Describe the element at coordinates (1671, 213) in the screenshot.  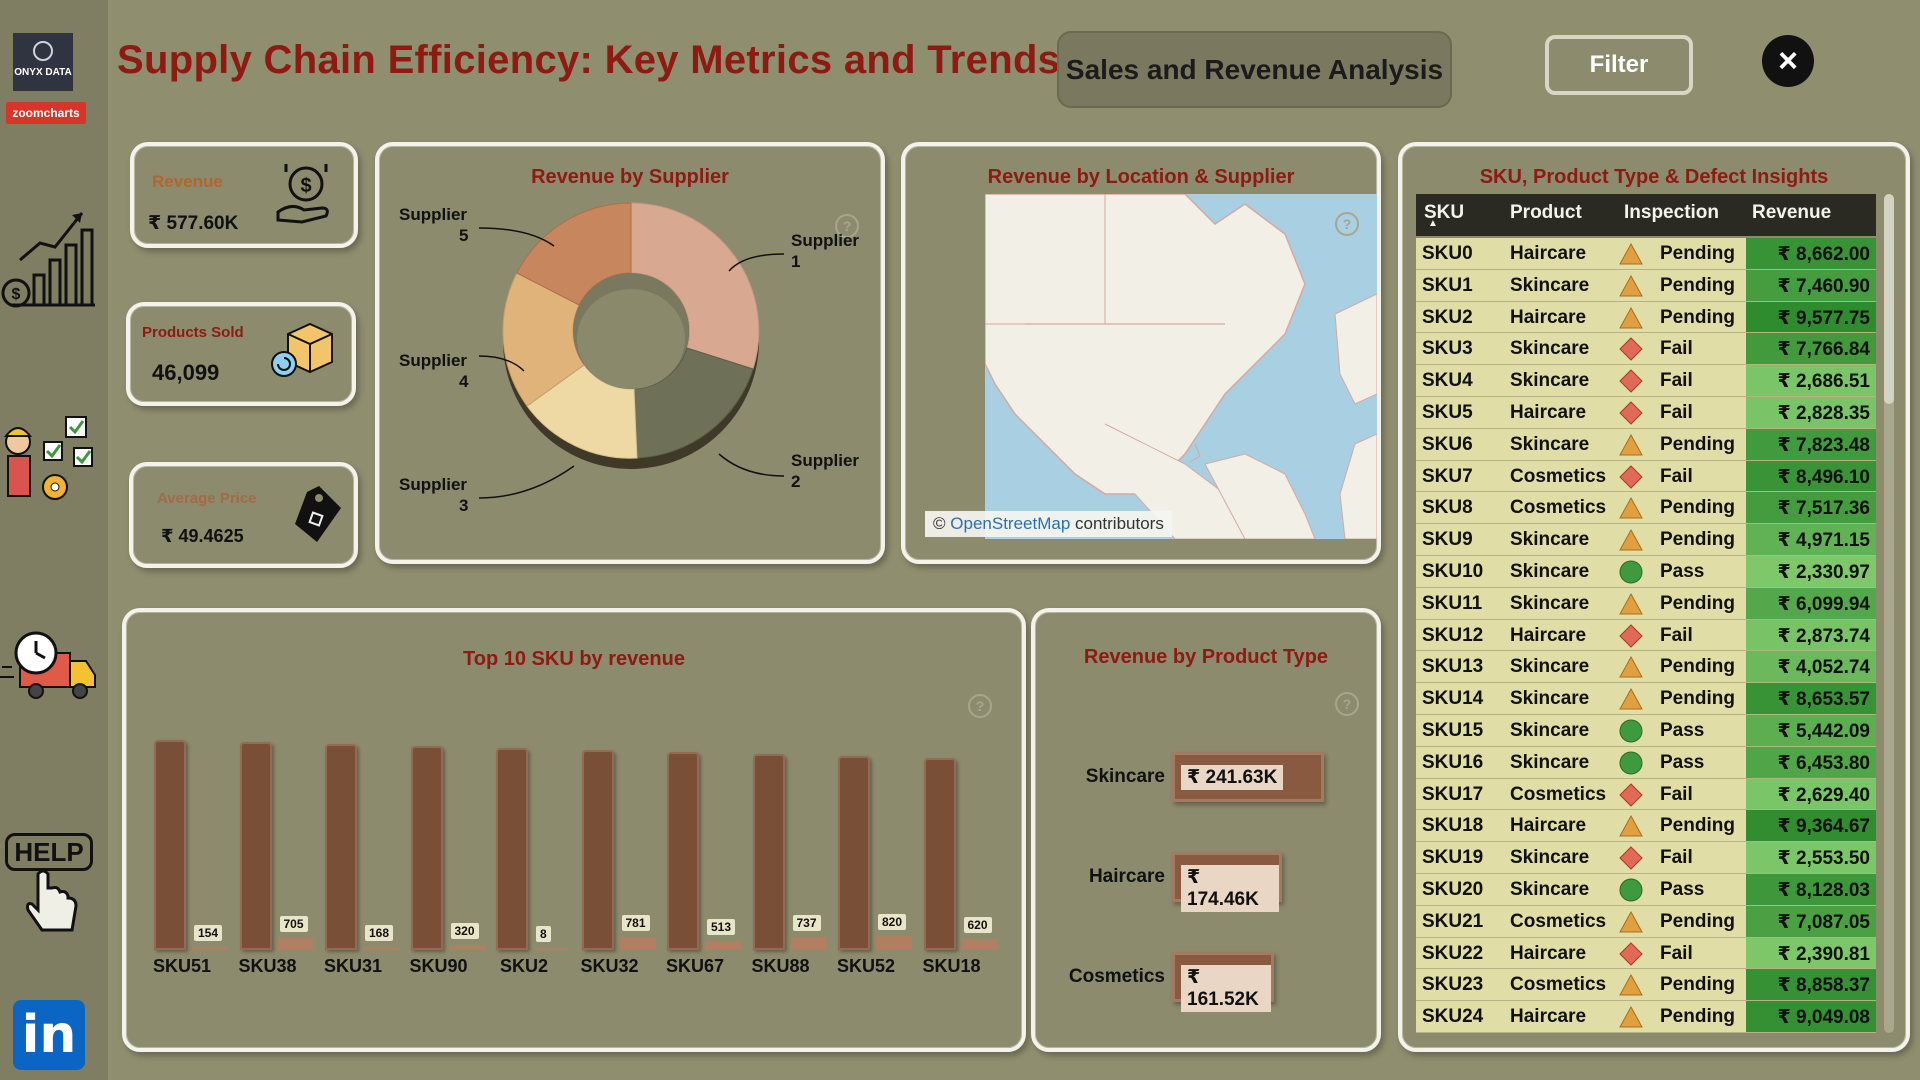
I see `header-inspection: Inspection` at that location.